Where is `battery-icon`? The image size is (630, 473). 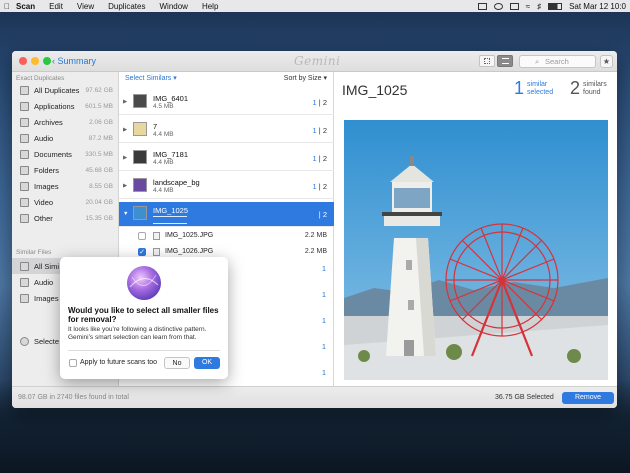 battery-icon is located at coordinates (555, 6).